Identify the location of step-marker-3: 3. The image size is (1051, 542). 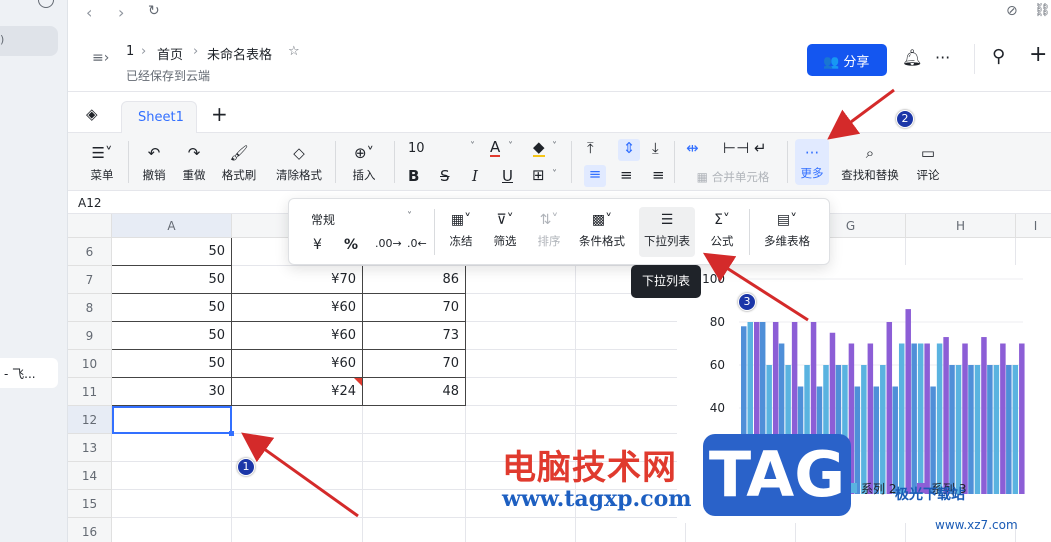
(747, 302).